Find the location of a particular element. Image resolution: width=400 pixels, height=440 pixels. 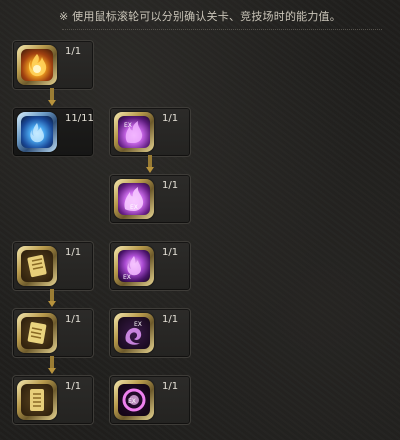

skill-slot-purple-ring-ex: EX 1/1 is located at coordinates (150, 400).